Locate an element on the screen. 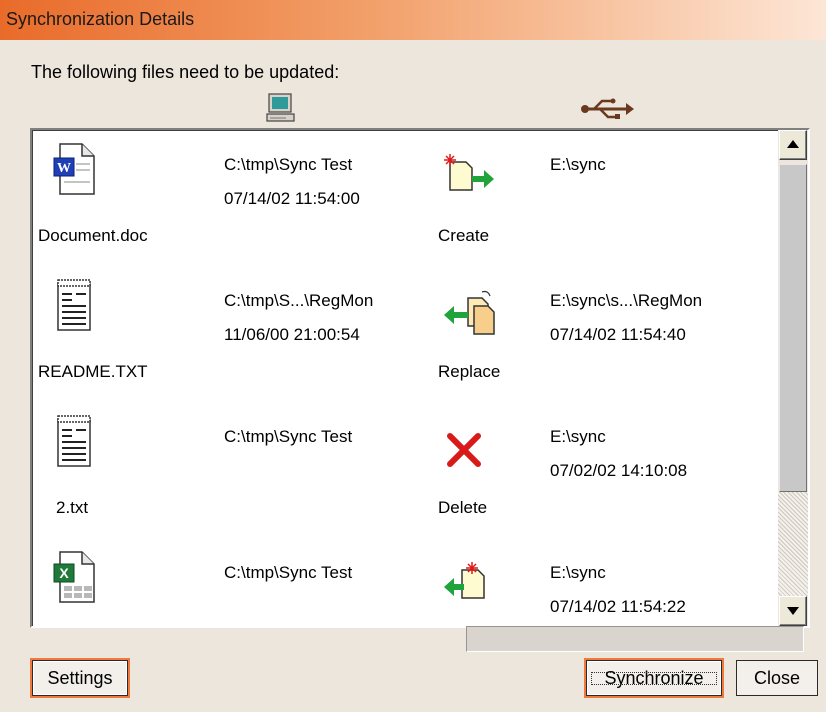 This screenshot has height=716, width=830. close-button-label: Close is located at coordinates (777, 677).